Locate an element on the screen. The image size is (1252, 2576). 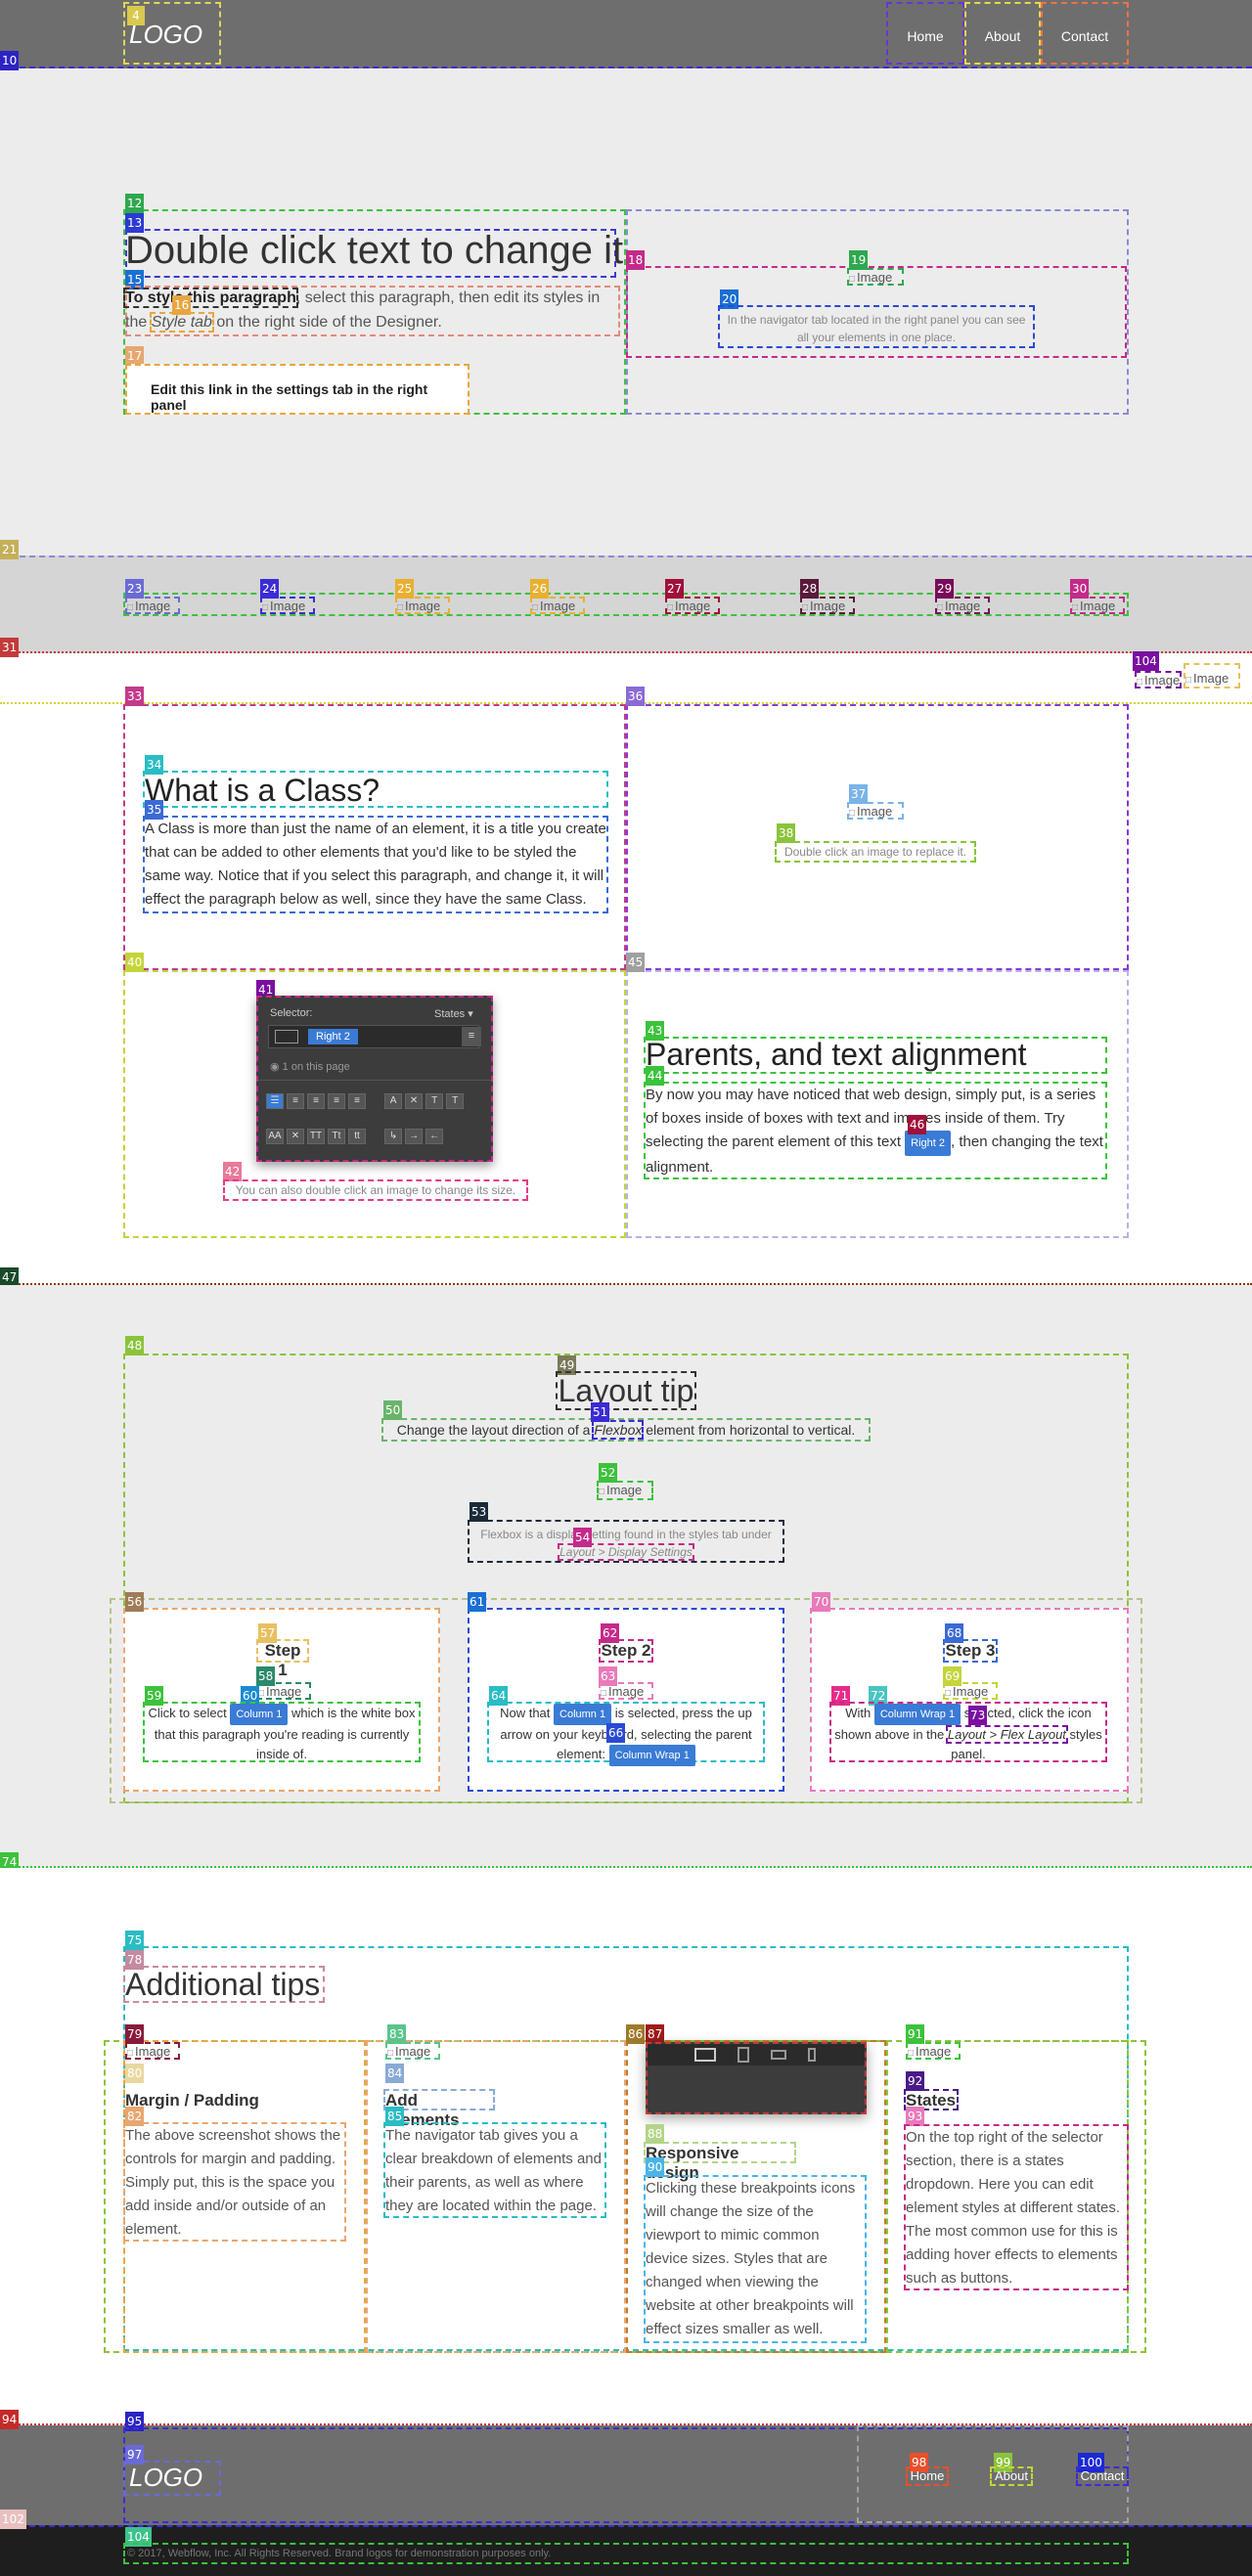
footer-bottom-outline is located at coordinates (626, 2526).